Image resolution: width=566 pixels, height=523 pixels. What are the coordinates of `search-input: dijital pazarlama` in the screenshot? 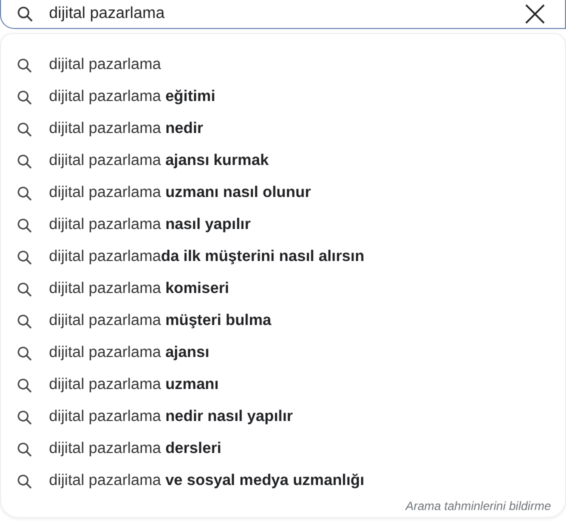 It's located at (283, 14).